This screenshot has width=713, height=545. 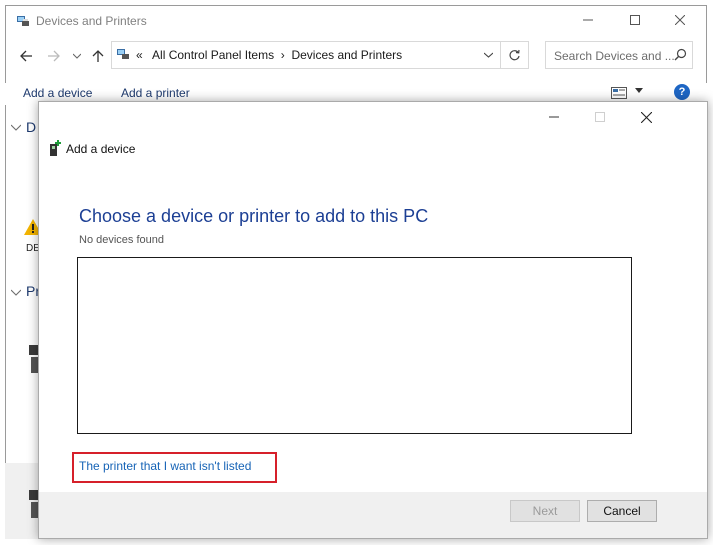 What do you see at coordinates (488, 55) in the screenshot?
I see `address-dropdown-chevron-icon` at bounding box center [488, 55].